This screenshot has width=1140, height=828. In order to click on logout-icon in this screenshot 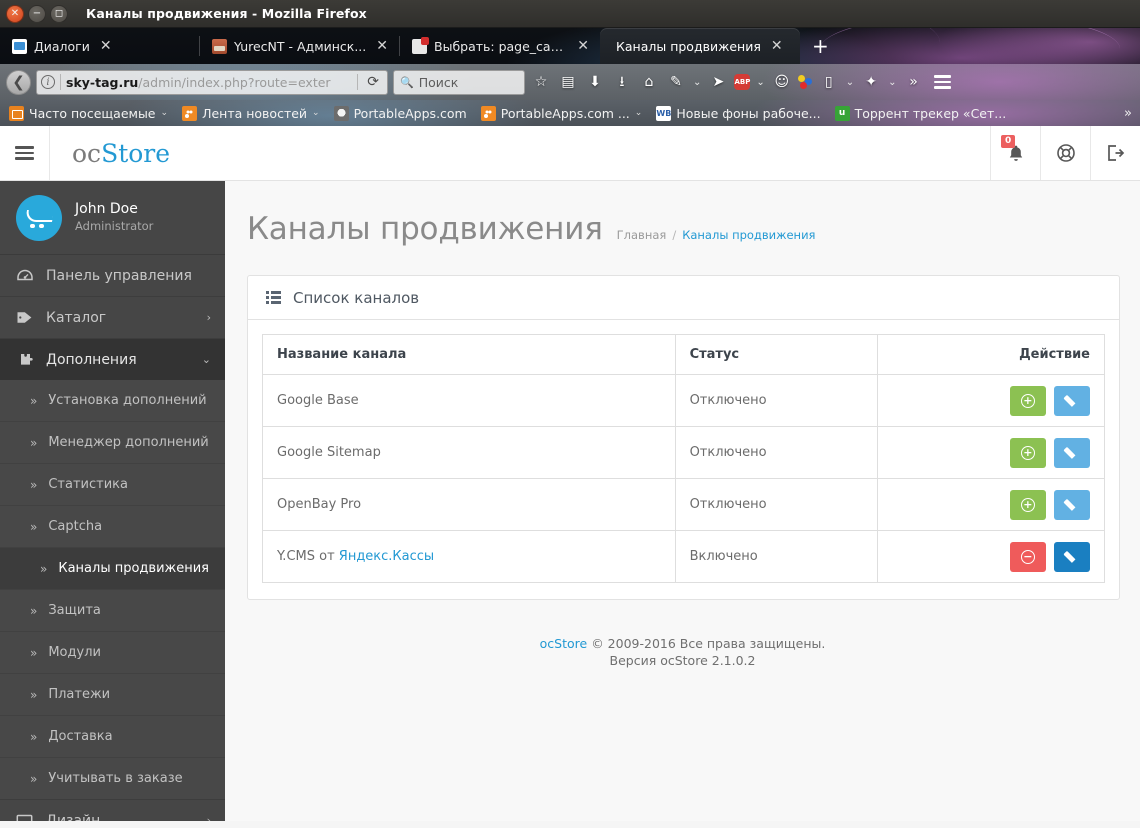, I will do `click(1116, 153)`.